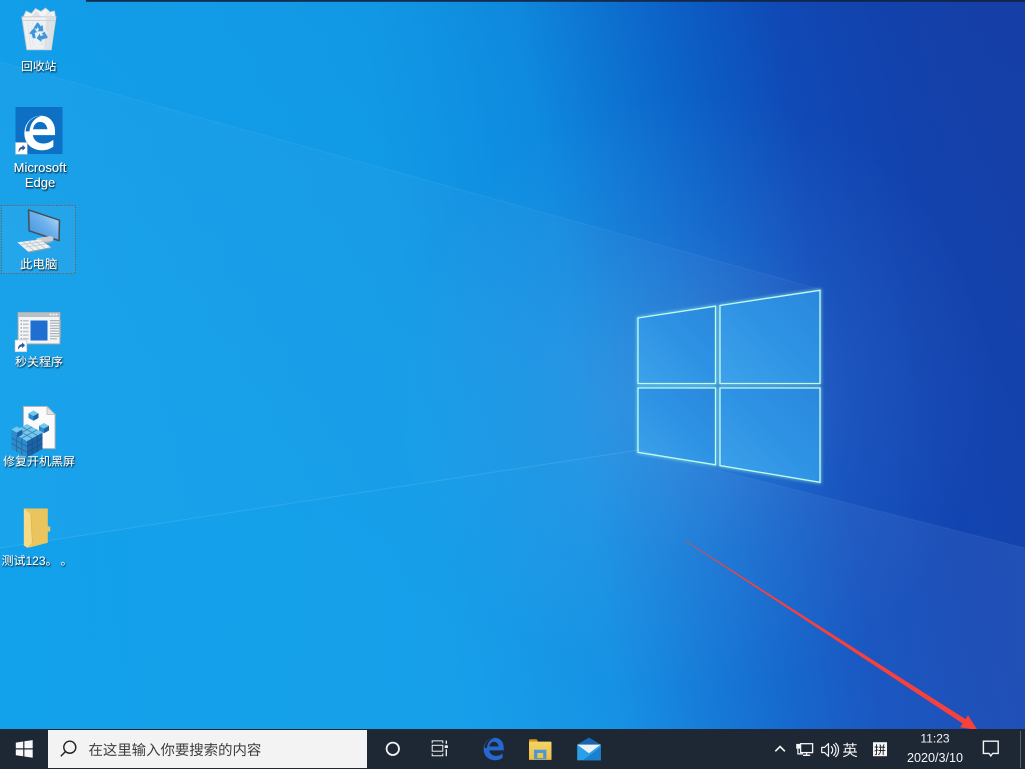 The width and height of the screenshot is (1025, 769). What do you see at coordinates (40, 167) in the screenshot?
I see `svg-text: Microsoft` at bounding box center [40, 167].